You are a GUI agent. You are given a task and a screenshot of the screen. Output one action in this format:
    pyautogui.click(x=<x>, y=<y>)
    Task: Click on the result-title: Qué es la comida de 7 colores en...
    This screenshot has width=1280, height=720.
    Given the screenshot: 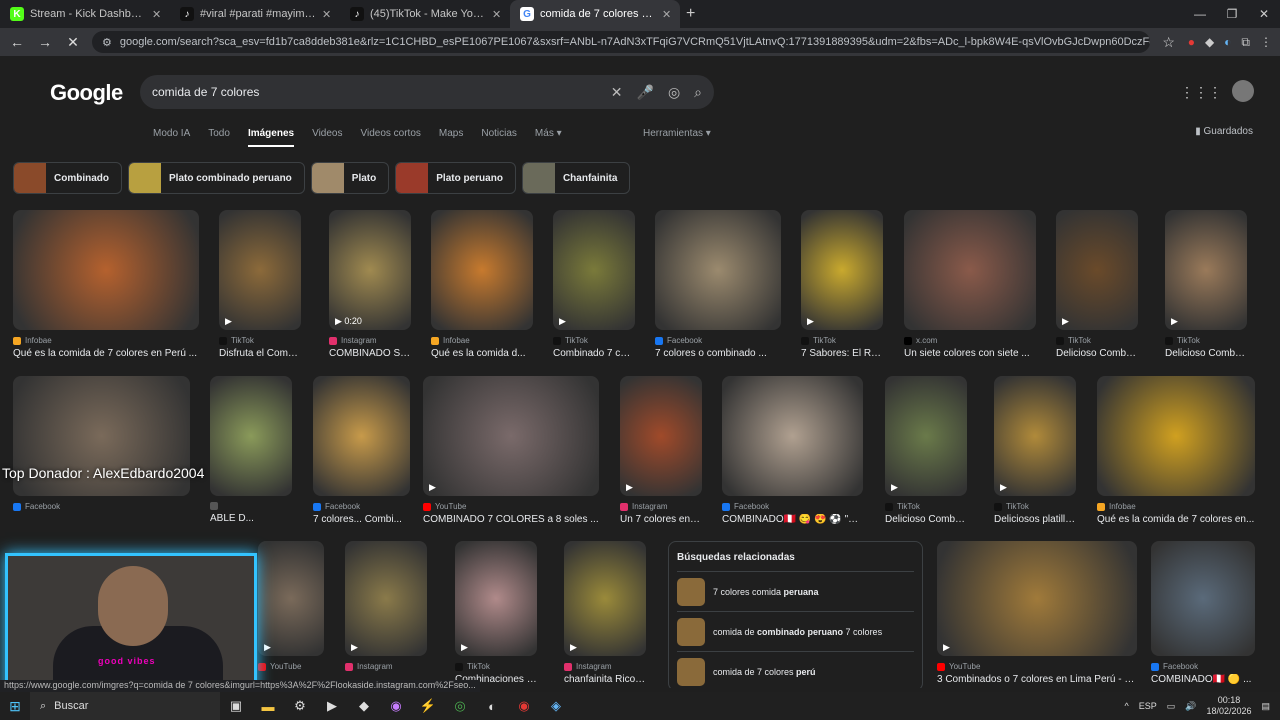 What is the action you would take?
    pyautogui.click(x=1176, y=519)
    